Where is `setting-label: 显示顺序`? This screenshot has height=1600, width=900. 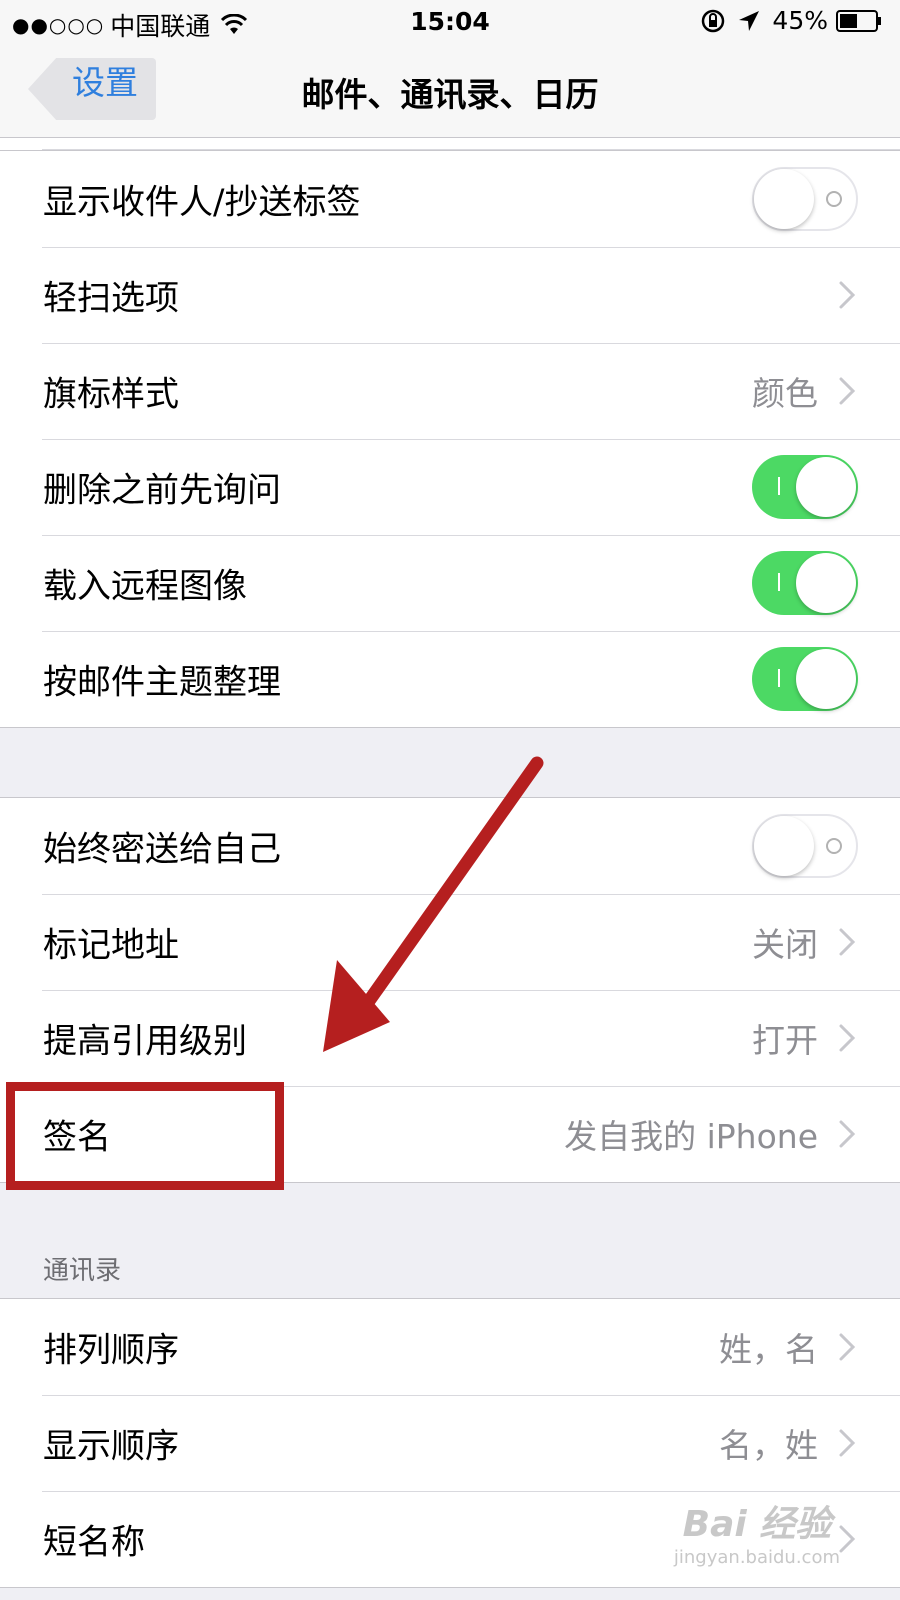 setting-label: 显示顺序 is located at coordinates (111, 1446).